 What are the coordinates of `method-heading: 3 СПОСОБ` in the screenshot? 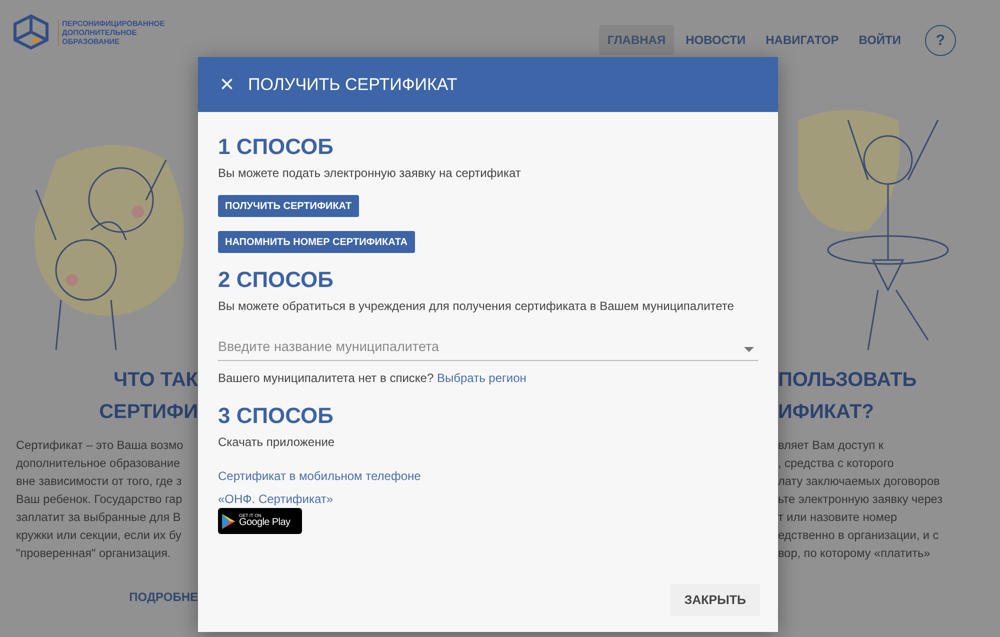 It's located at (276, 416).